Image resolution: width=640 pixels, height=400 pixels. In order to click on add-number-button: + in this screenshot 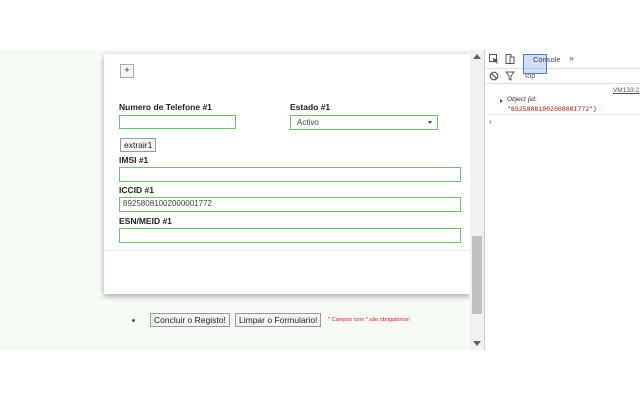, I will do `click(127, 71)`.